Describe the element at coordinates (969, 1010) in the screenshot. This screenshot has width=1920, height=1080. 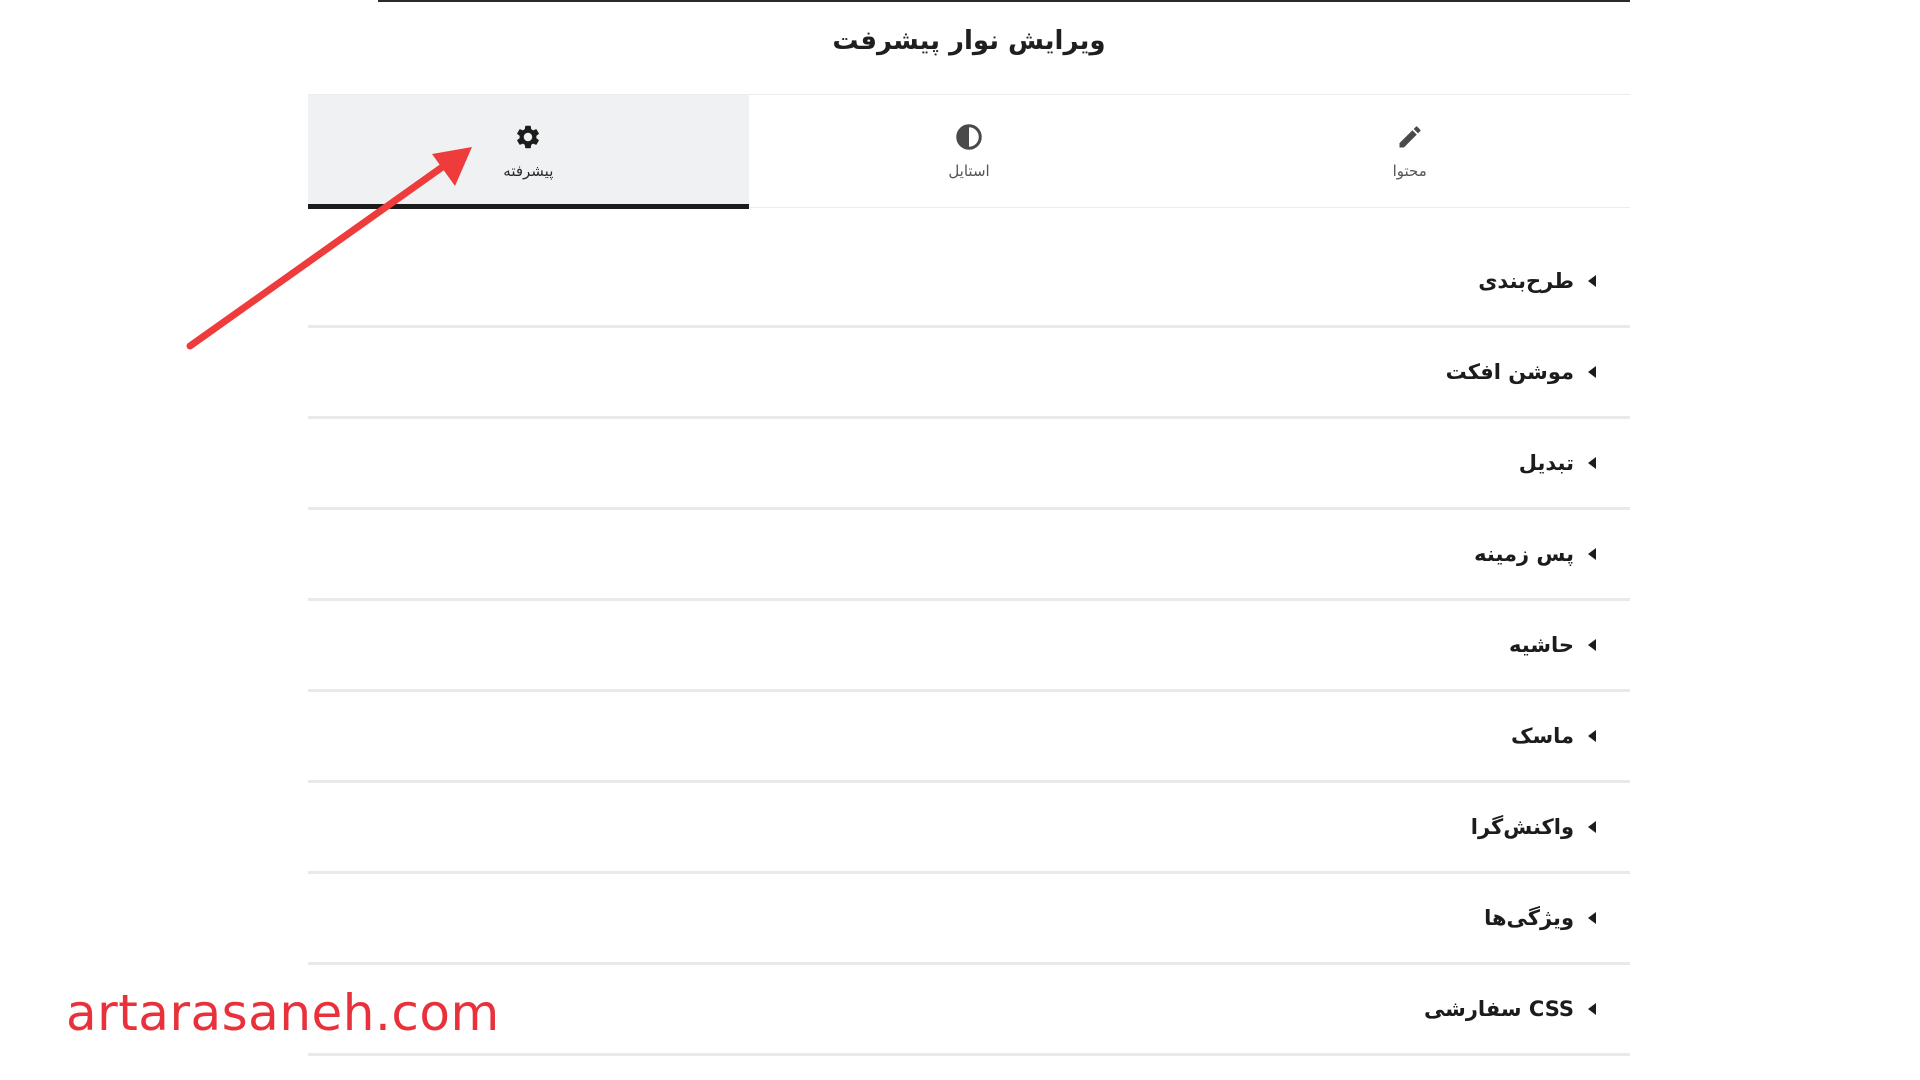
I see `section-custom-css: CSS سفارشی` at that location.